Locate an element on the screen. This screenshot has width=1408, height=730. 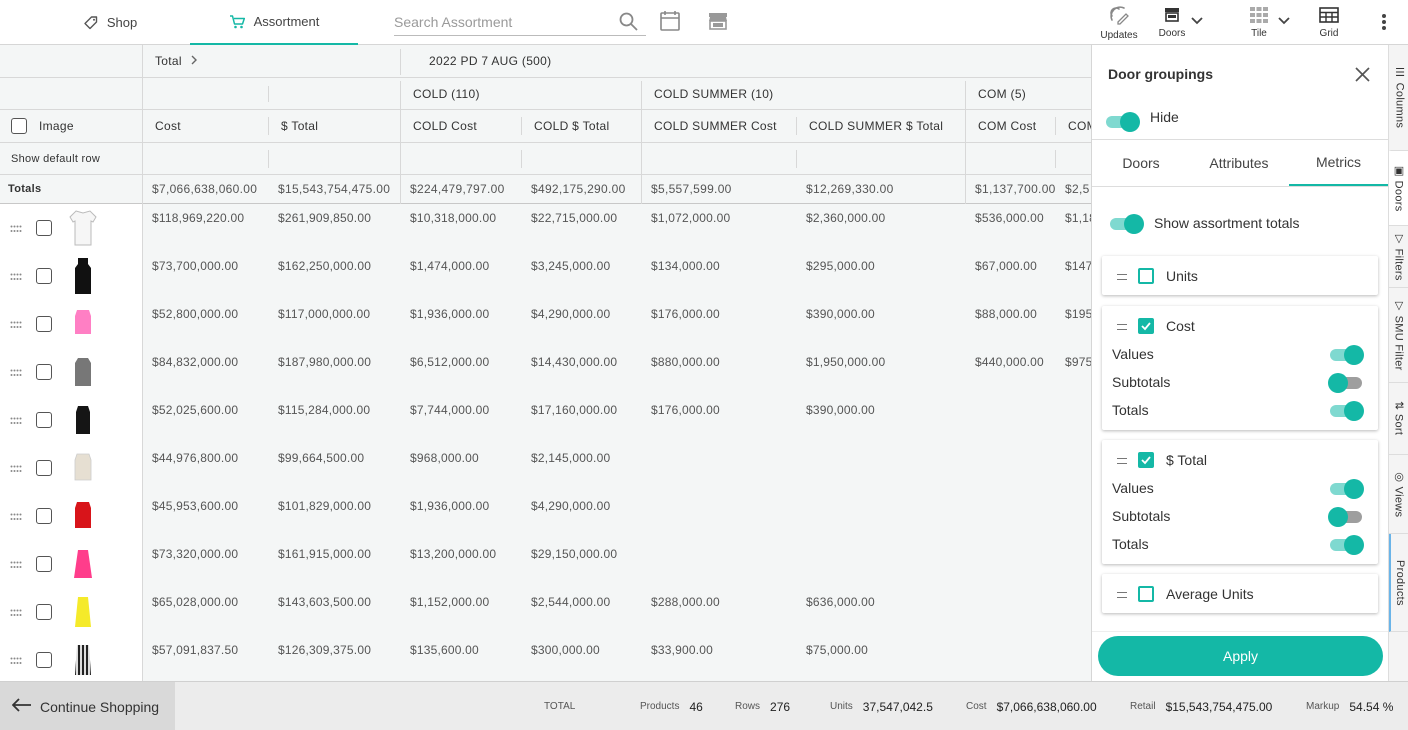
doors-button: Doors is located at coordinates (1172, 22).